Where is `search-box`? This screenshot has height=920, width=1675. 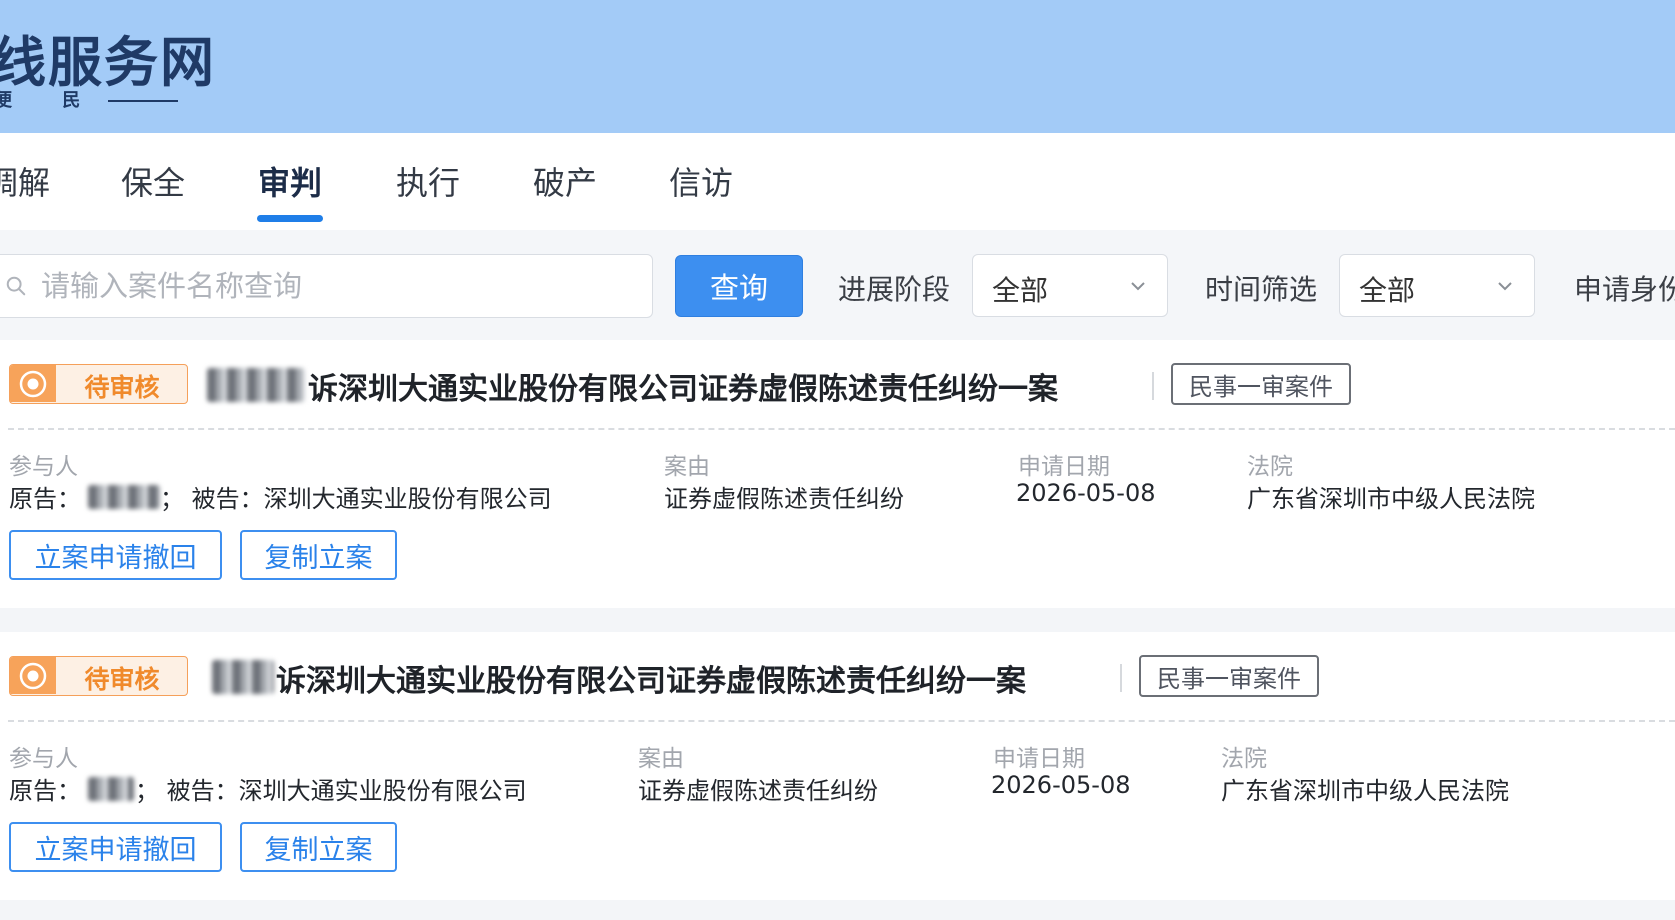
search-box is located at coordinates (326, 286).